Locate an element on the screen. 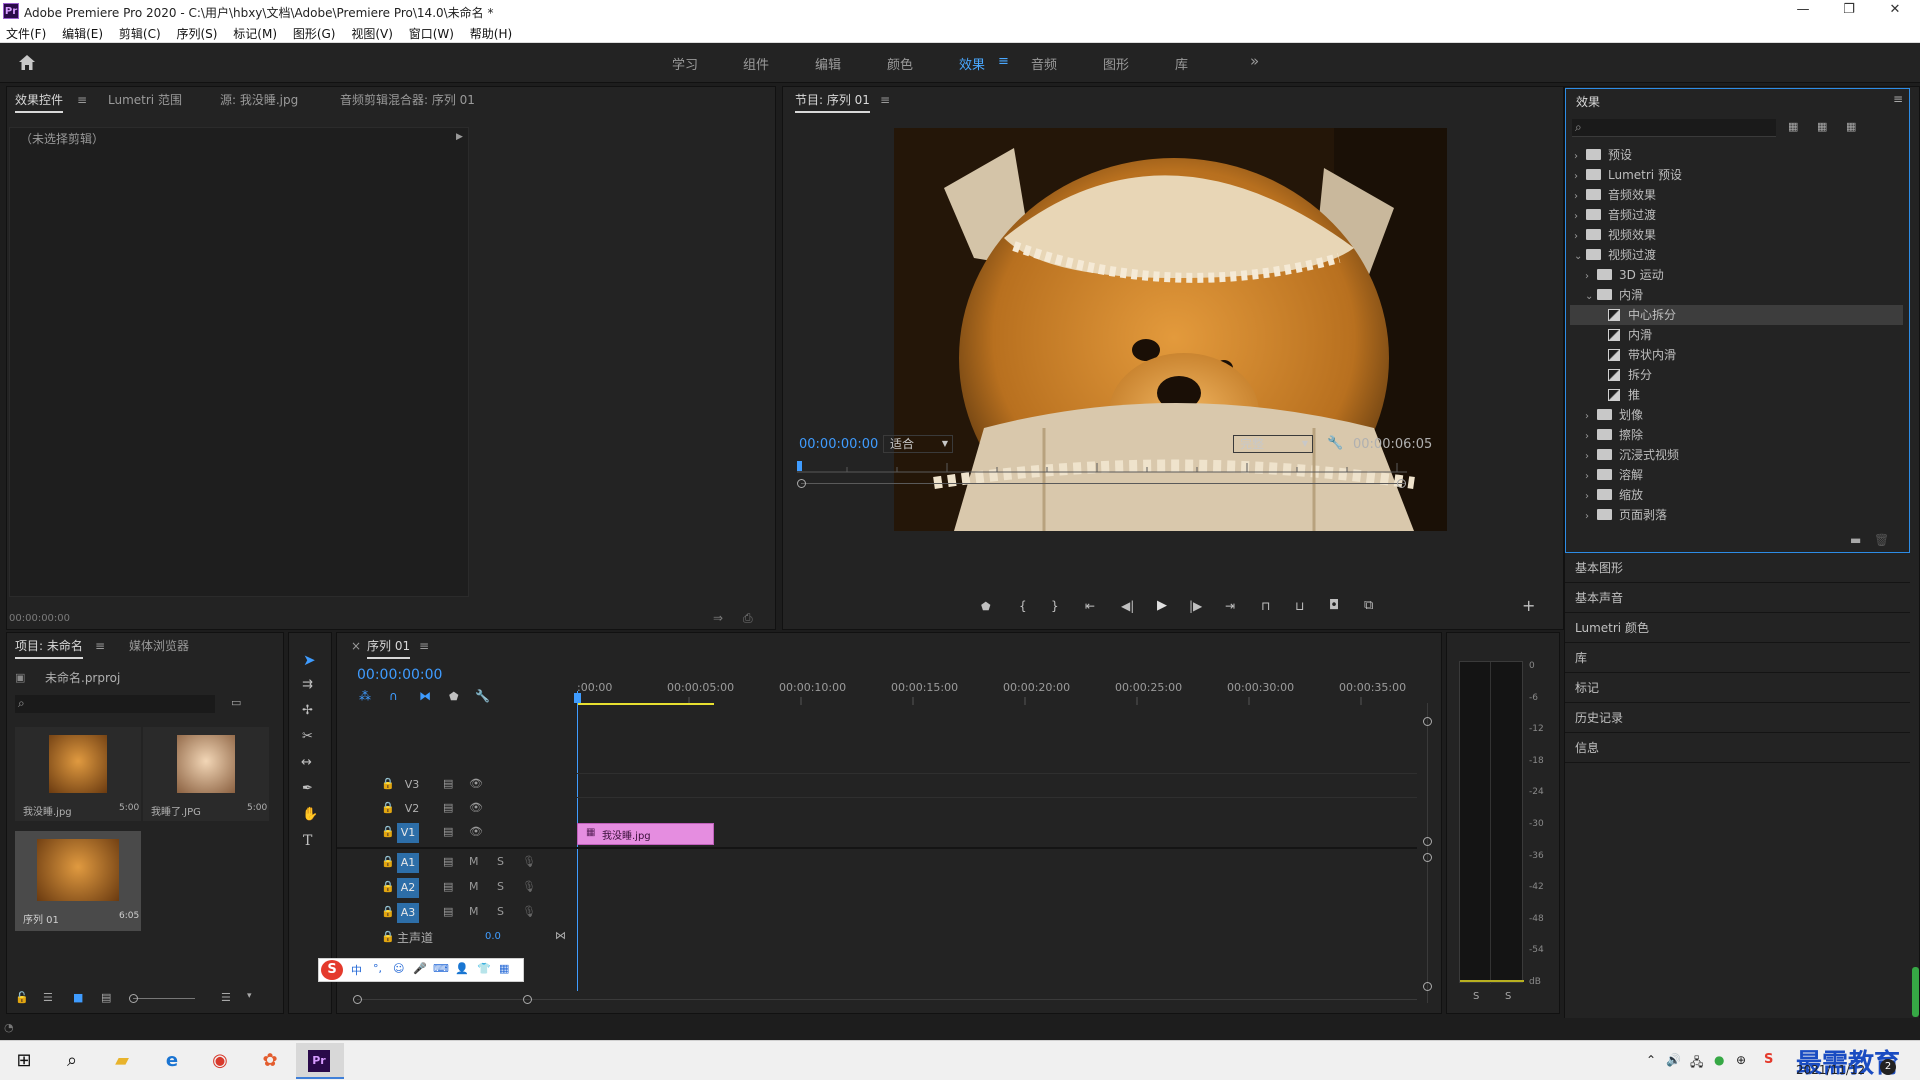  effect-item: 推 is located at coordinates (1736, 395).